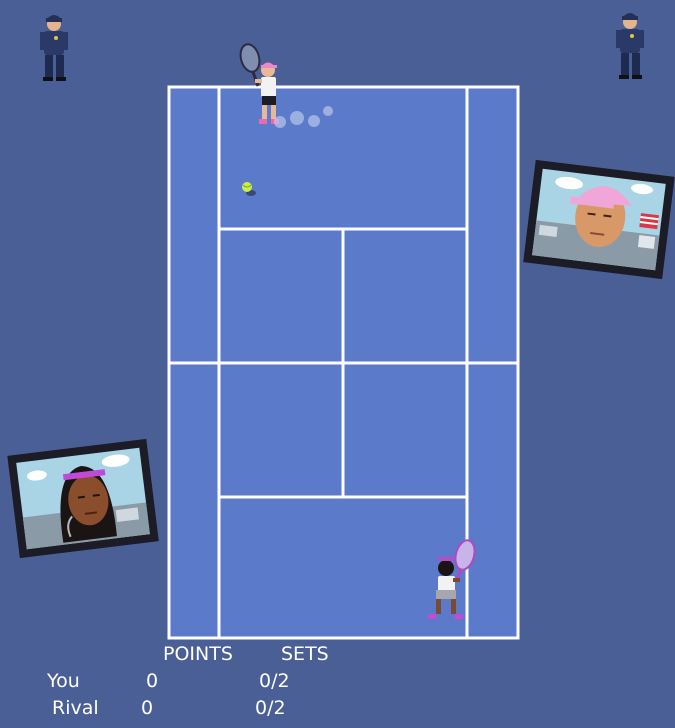  What do you see at coordinates (83, 498) in the screenshot?
I see `jumbotron-left` at bounding box center [83, 498].